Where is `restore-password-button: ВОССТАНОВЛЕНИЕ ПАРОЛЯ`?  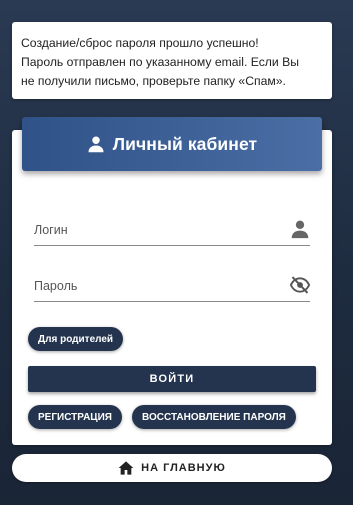
restore-password-button: ВОССТАНОВЛЕНИЕ ПАРОЛЯ is located at coordinates (214, 417).